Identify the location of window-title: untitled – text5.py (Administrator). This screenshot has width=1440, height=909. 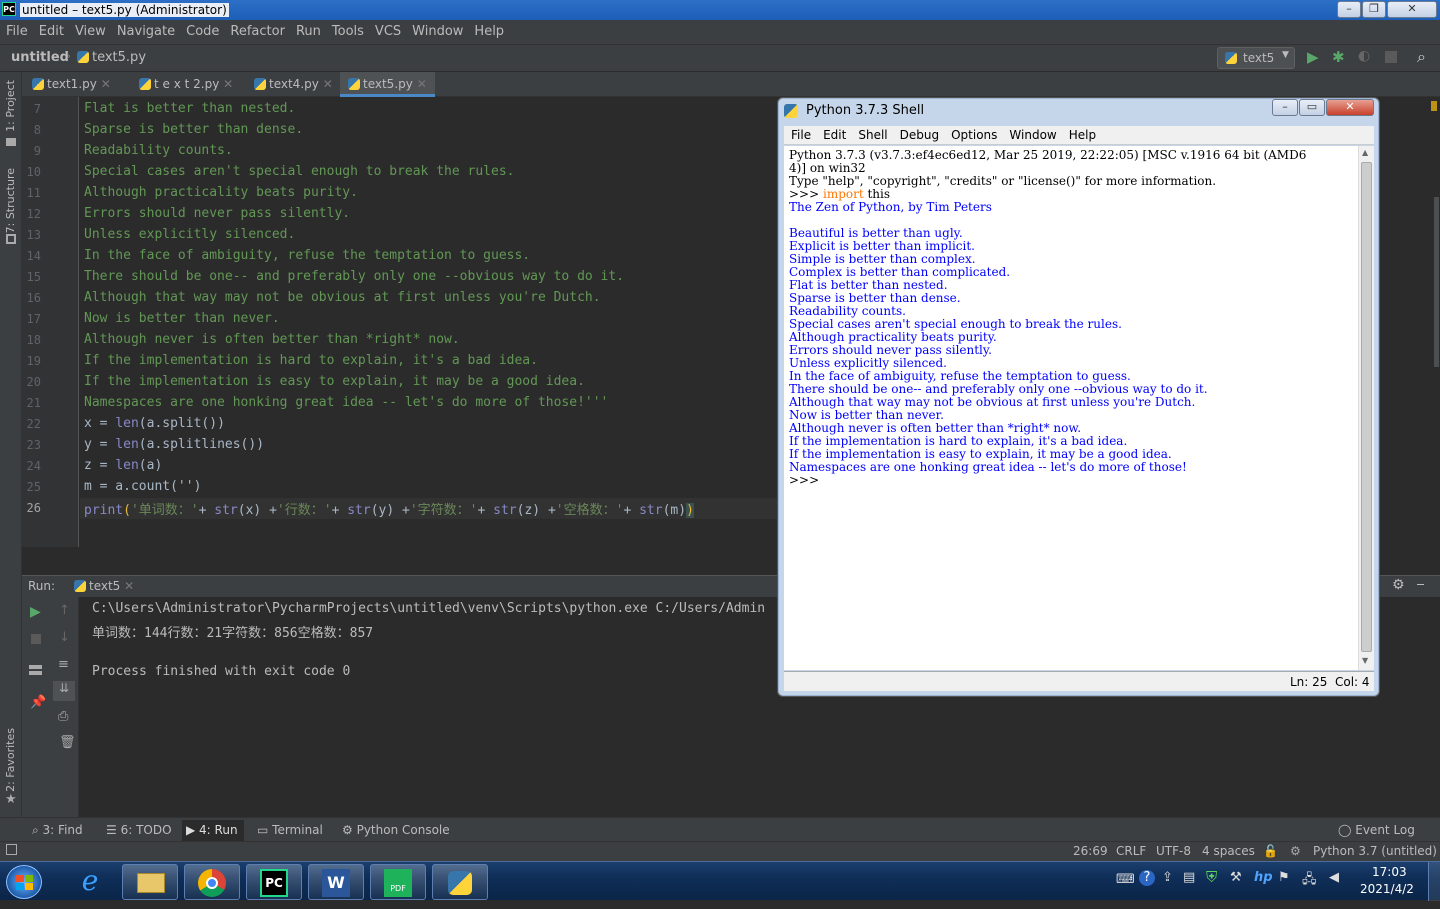
(124, 10).